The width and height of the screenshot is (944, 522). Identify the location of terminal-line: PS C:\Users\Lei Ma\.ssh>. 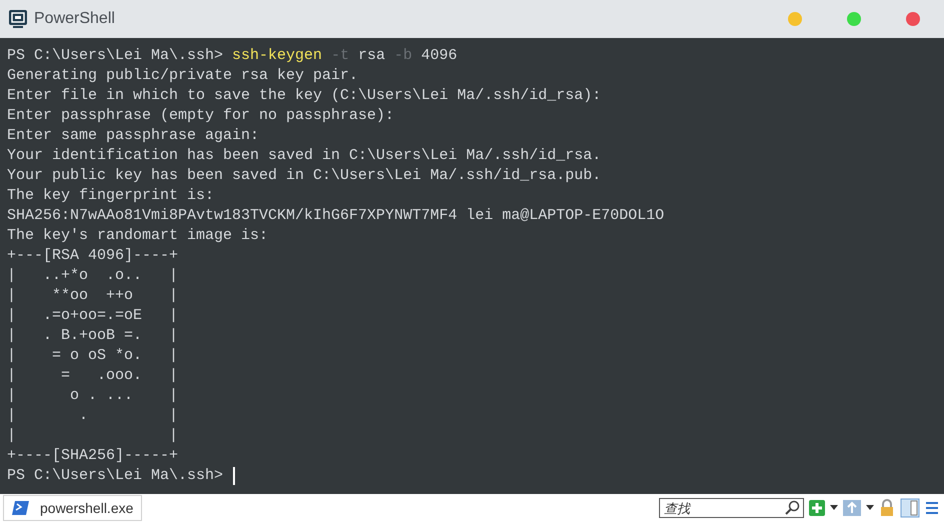
(115, 476).